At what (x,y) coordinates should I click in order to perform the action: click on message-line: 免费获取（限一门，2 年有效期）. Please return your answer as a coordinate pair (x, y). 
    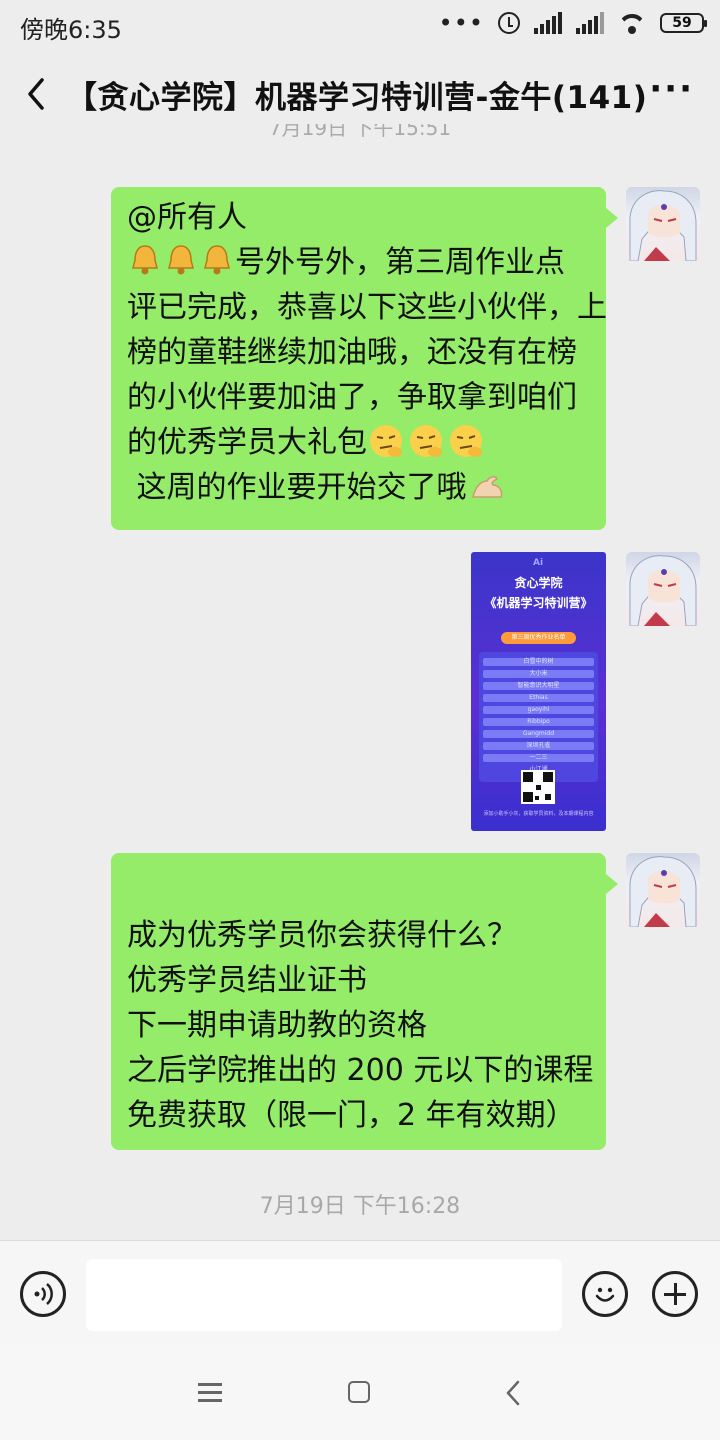
    Looking at the image, I should click on (351, 1115).